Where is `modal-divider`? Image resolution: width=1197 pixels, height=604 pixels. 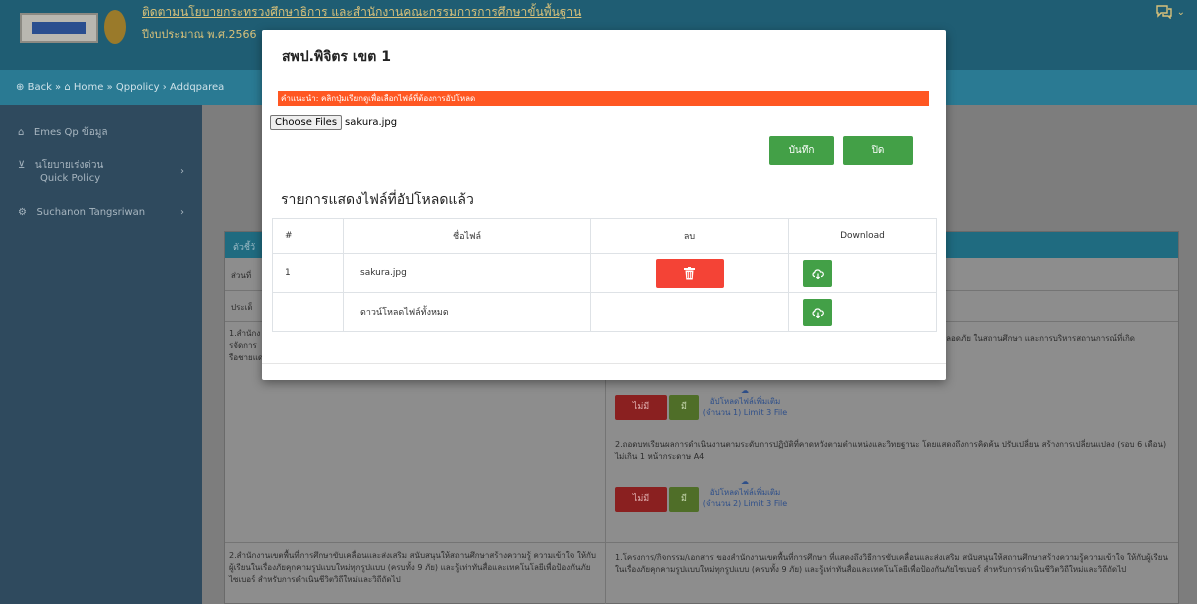 modal-divider is located at coordinates (604, 363).